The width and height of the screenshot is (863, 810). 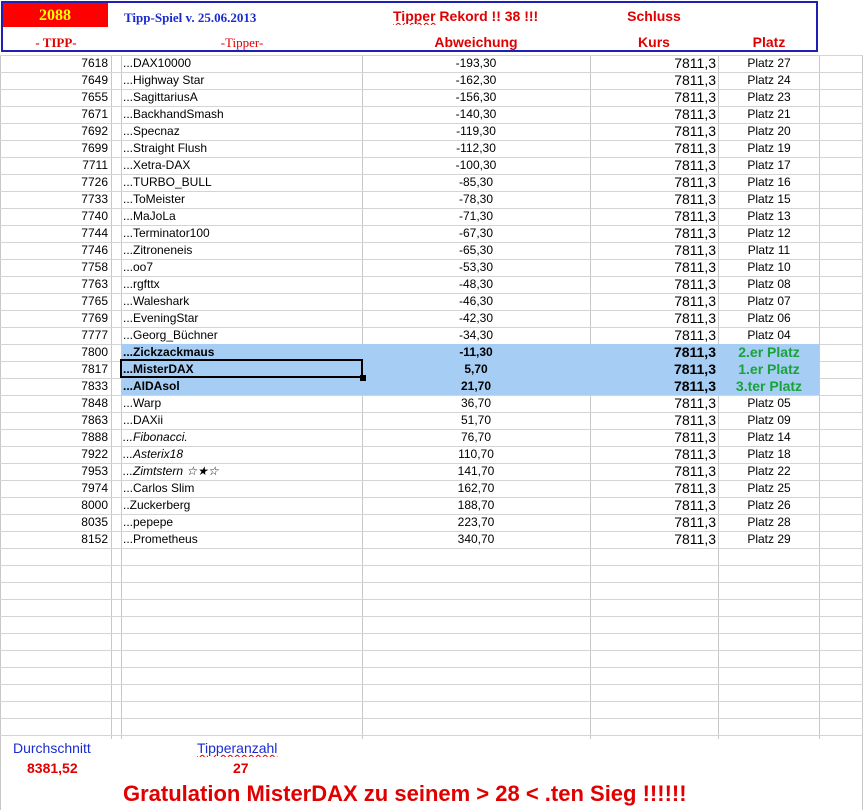 I want to click on tipper-name-cell: ...Prometheus, so click(x=242, y=539).